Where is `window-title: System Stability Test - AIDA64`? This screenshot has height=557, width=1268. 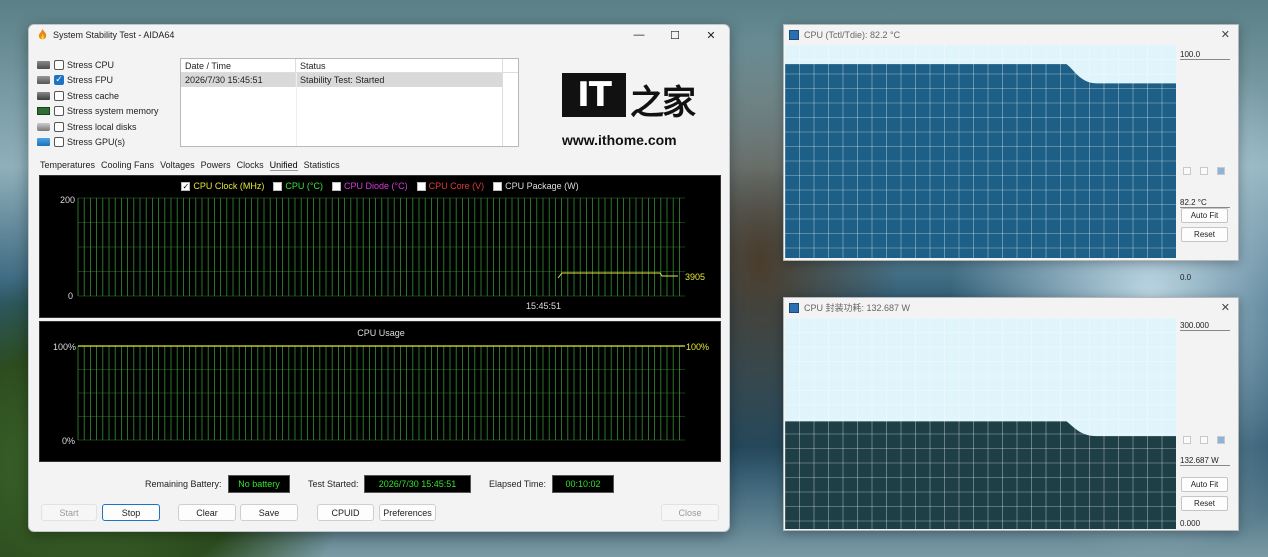 window-title: System Stability Test - AIDA64 is located at coordinates (114, 35).